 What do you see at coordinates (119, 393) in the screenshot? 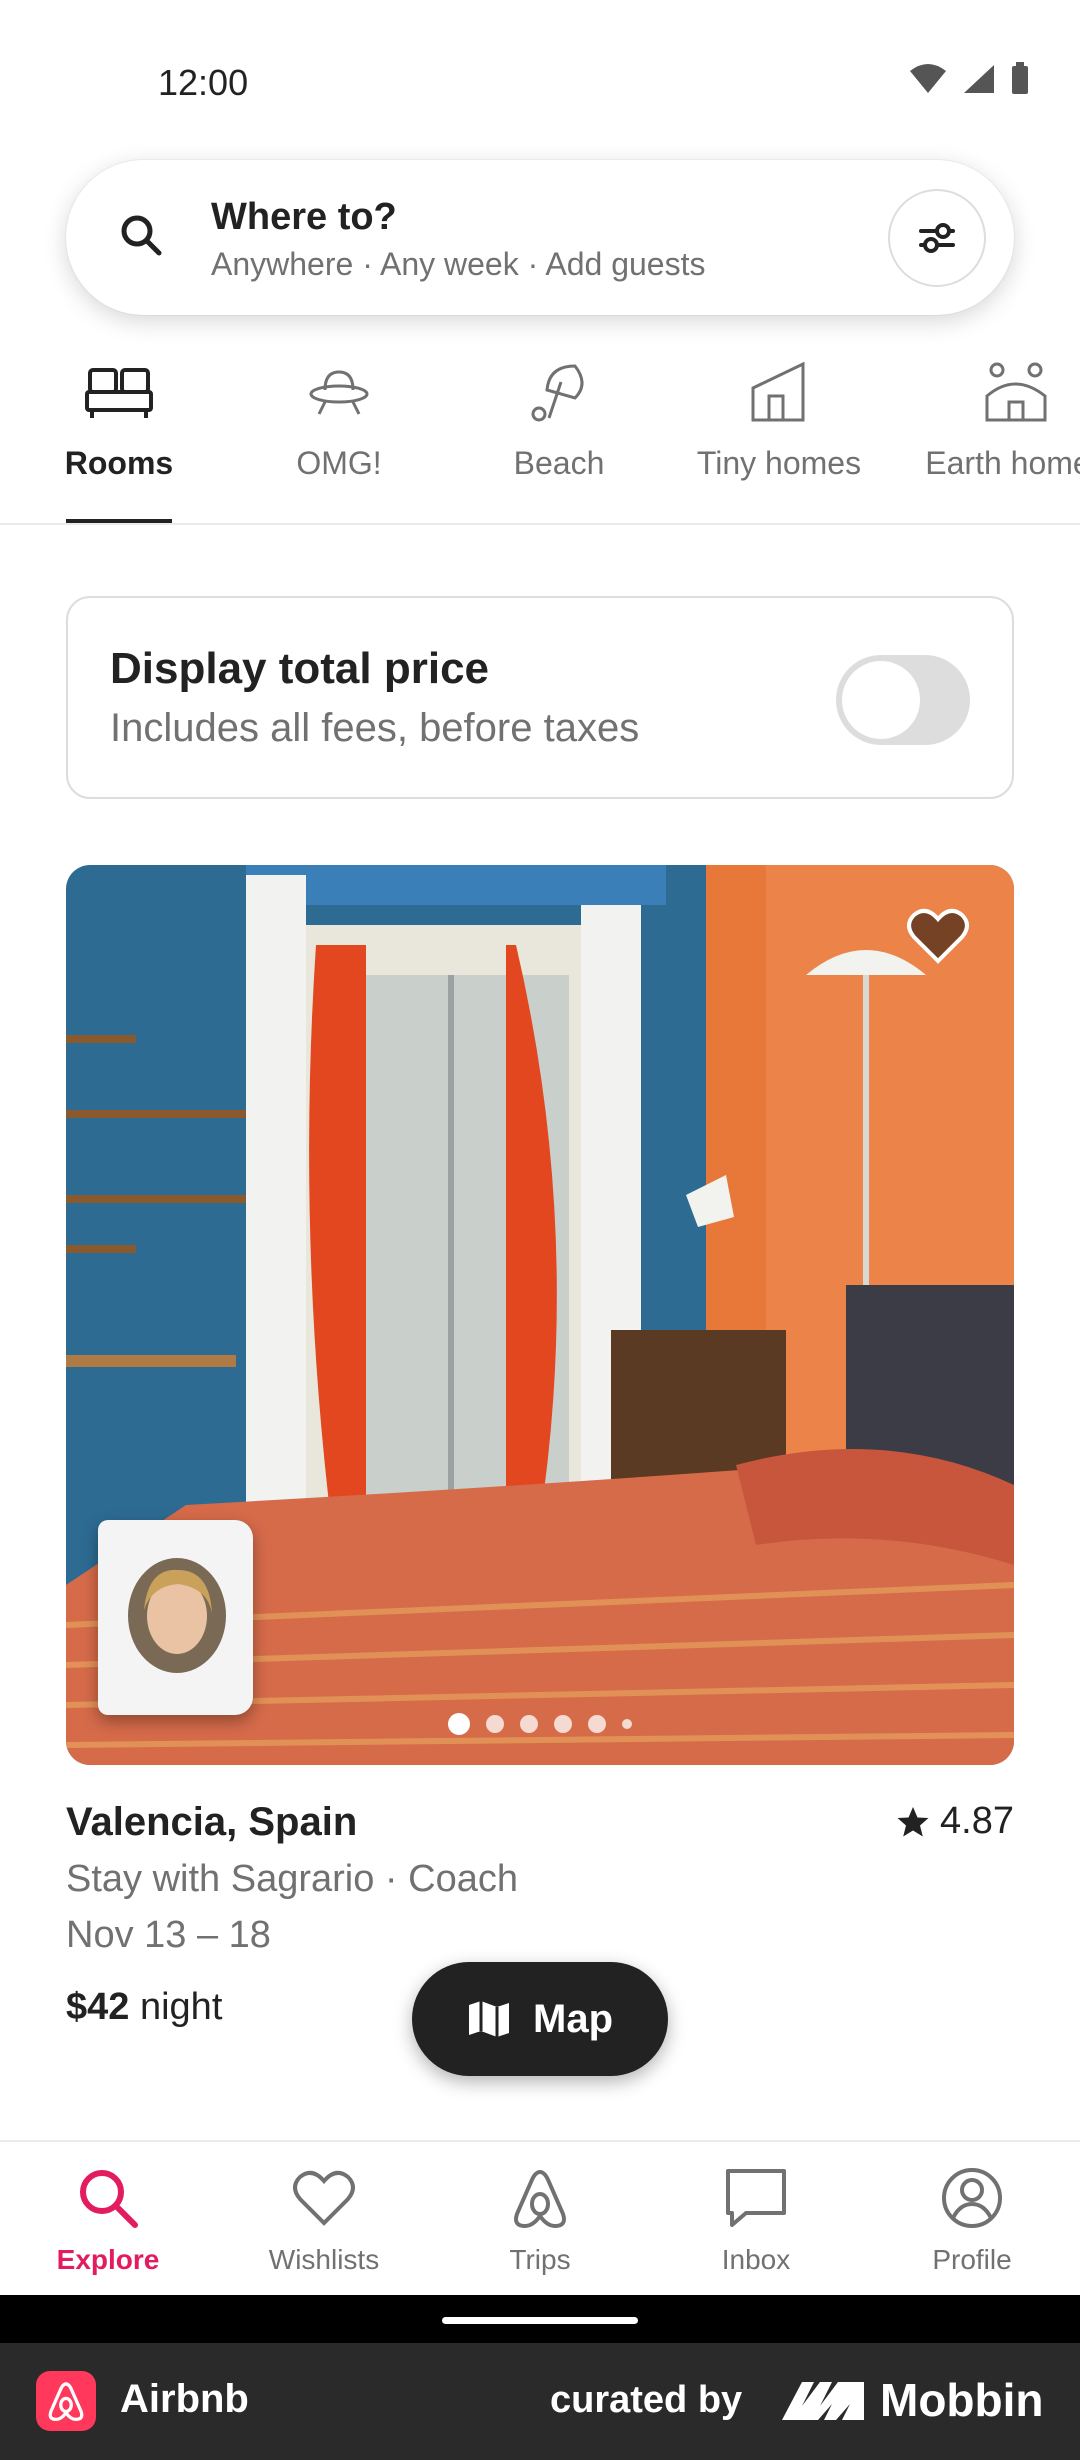
I see `bed-icon` at bounding box center [119, 393].